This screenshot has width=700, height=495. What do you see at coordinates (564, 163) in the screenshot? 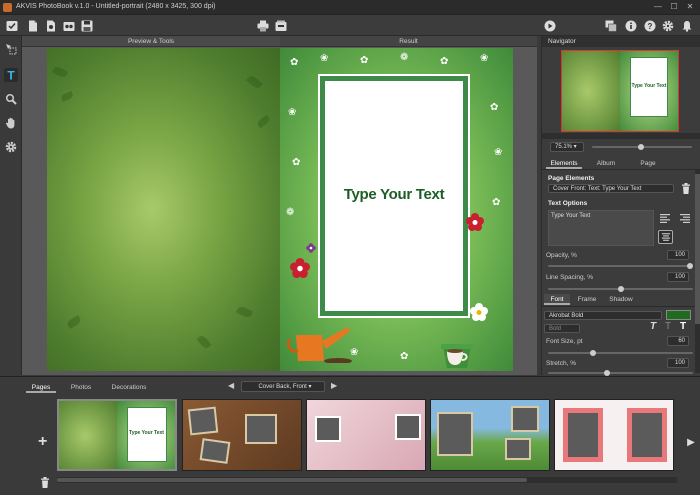
I see `tab-elements: Elements` at bounding box center [564, 163].